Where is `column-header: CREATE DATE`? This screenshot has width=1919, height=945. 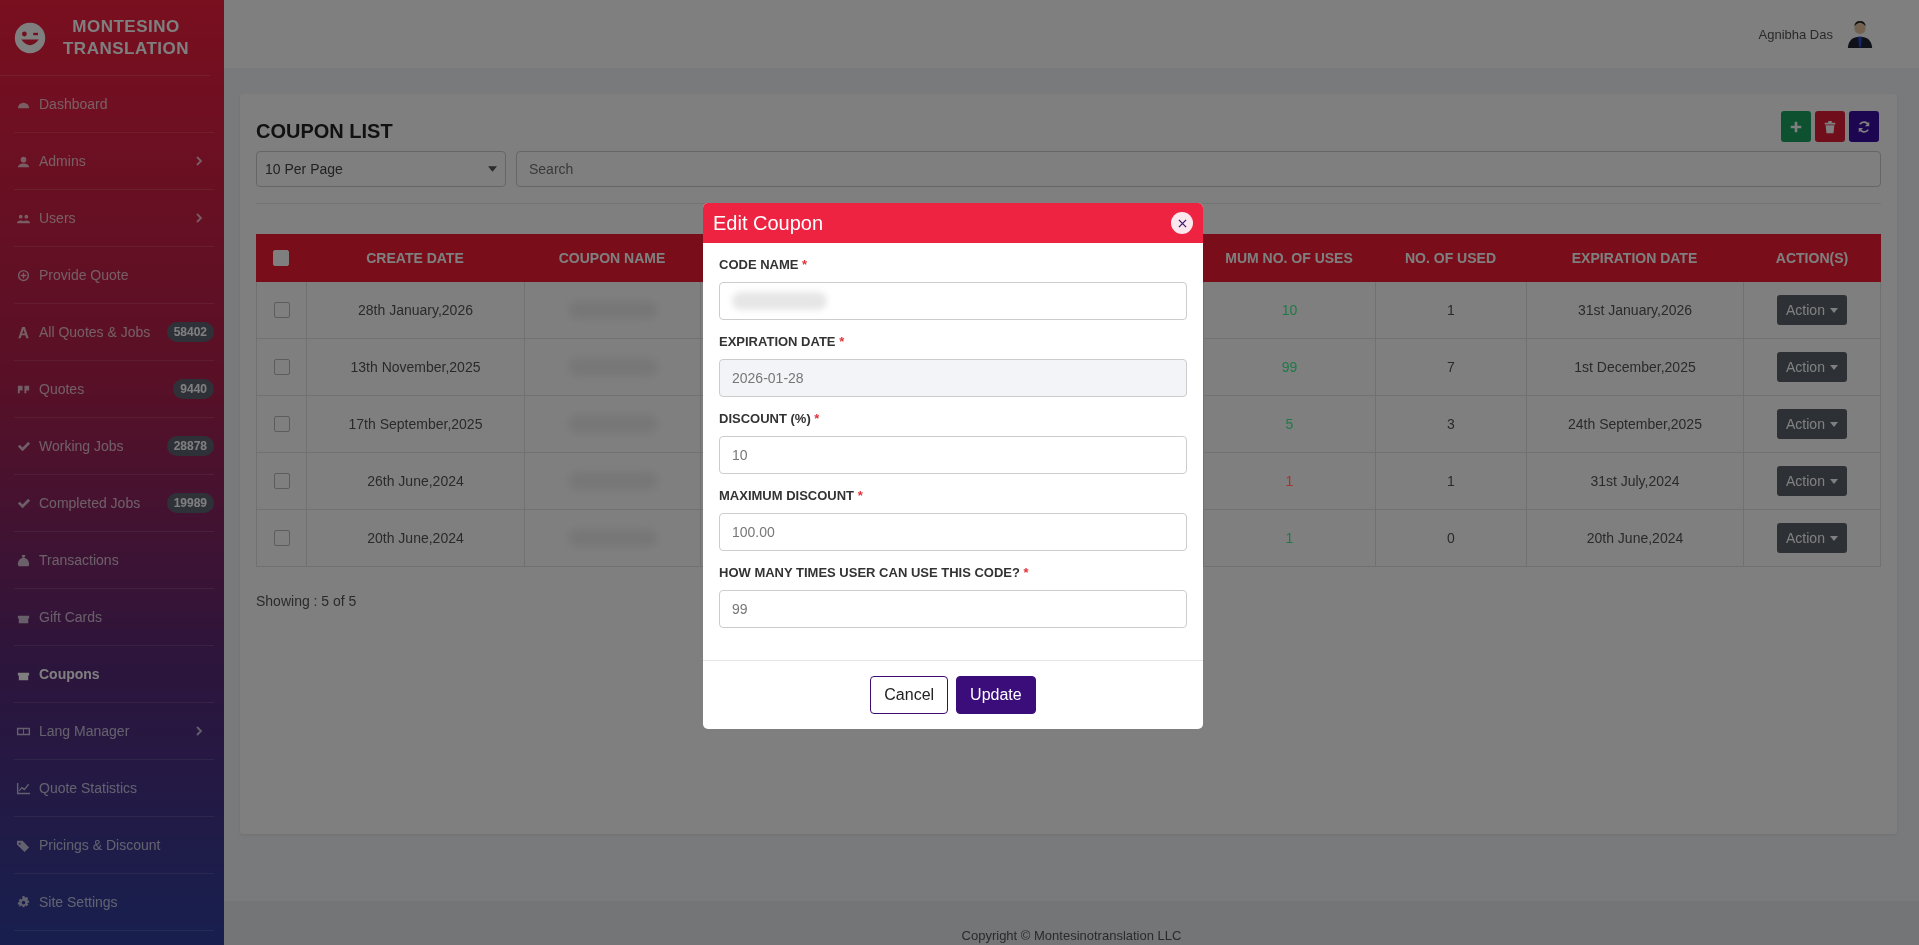
column-header: CREATE DATE is located at coordinates (415, 258).